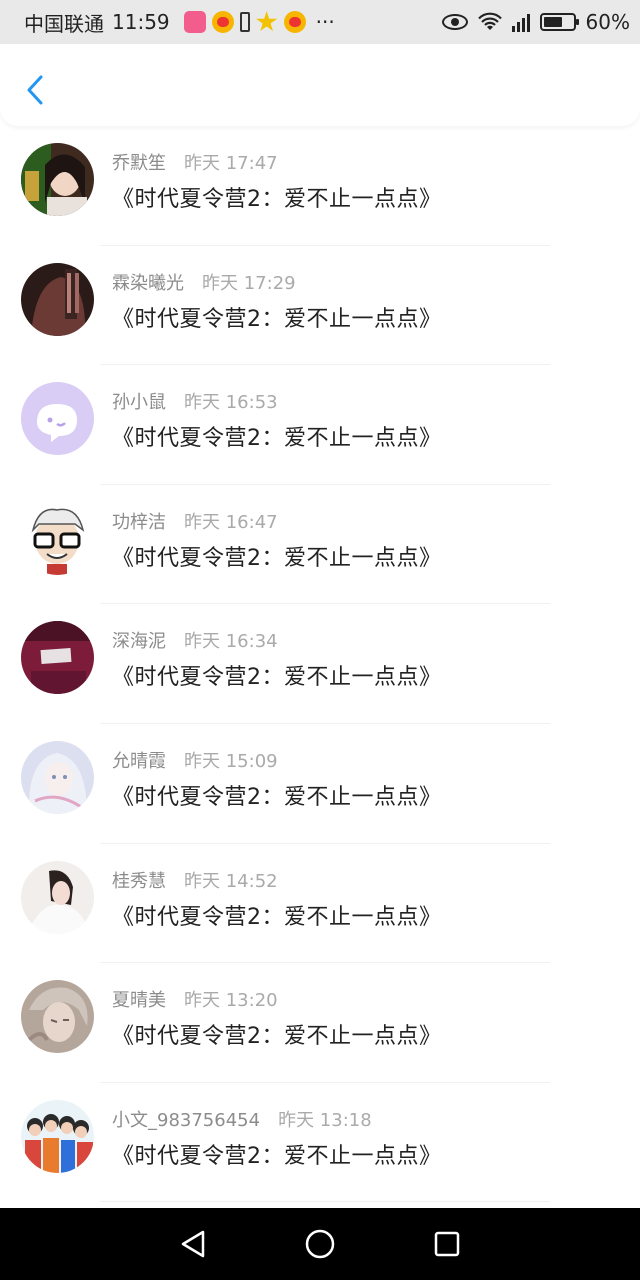 The height and width of the screenshot is (1280, 640). Describe the element at coordinates (607, 22) in the screenshot. I see `battery-percent: 60%` at that location.